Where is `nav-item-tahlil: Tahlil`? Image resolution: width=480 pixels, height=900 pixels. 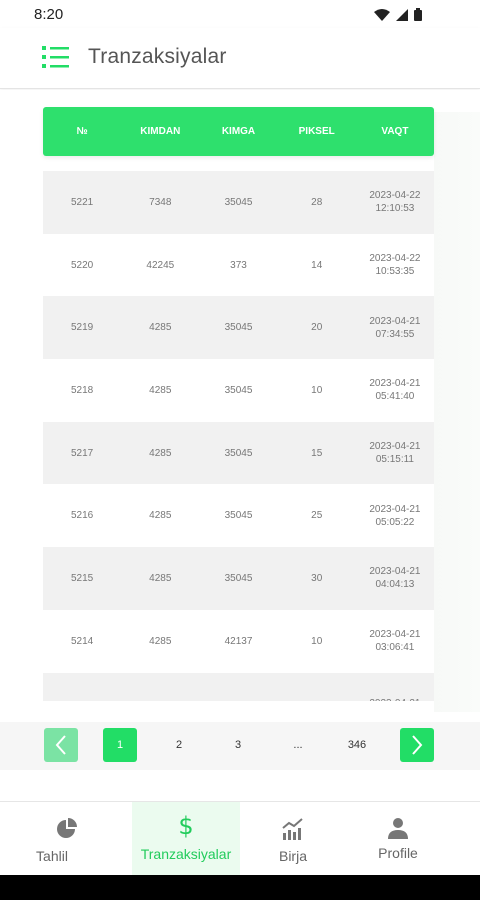
nav-item-tahlil: Tahlil is located at coordinates (66, 839).